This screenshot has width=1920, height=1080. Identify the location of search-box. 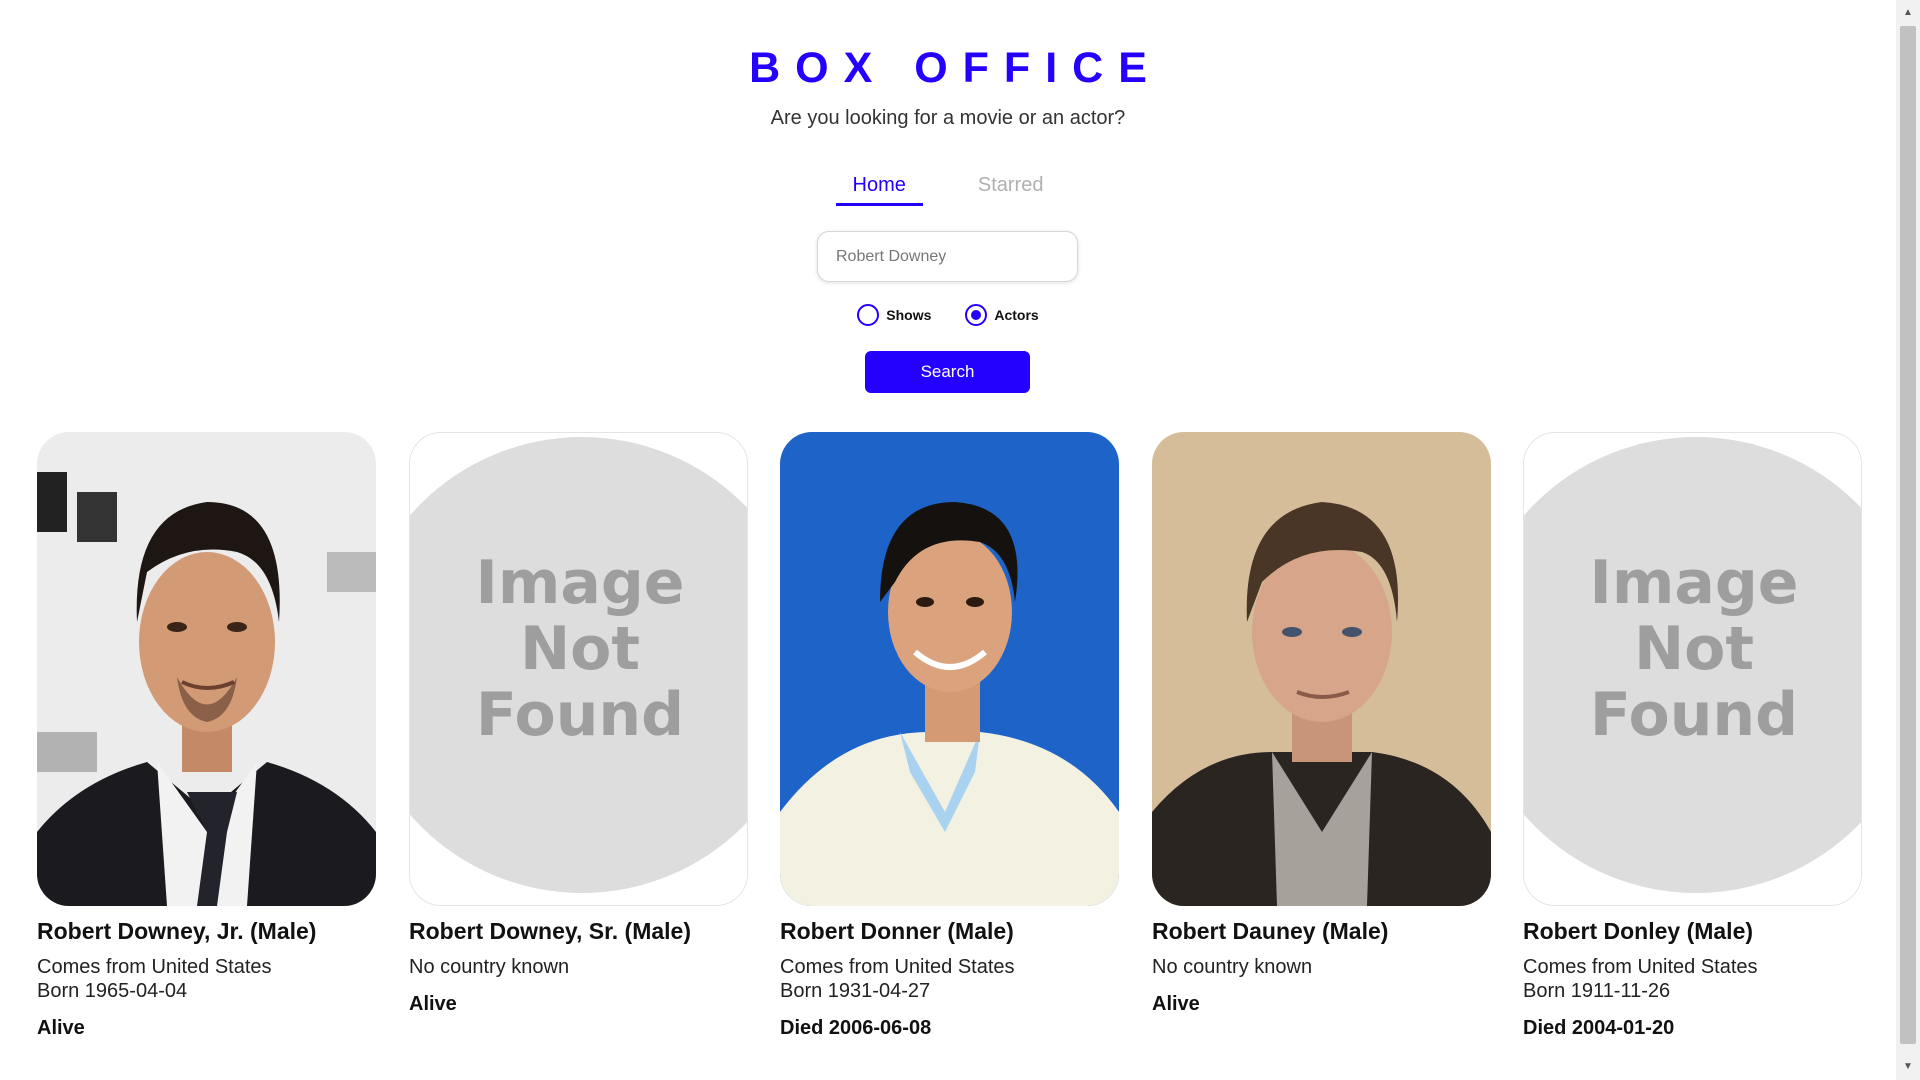
(947, 256).